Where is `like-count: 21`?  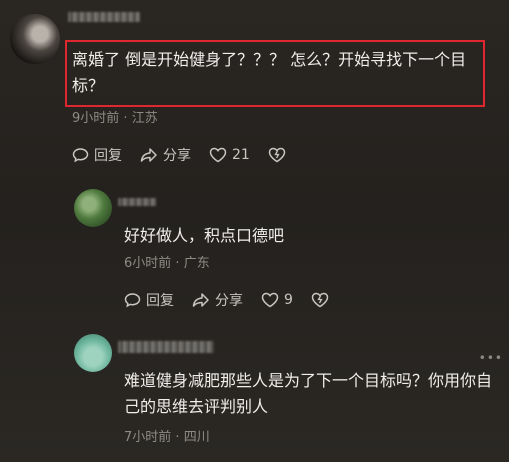
like-count: 21 is located at coordinates (241, 155).